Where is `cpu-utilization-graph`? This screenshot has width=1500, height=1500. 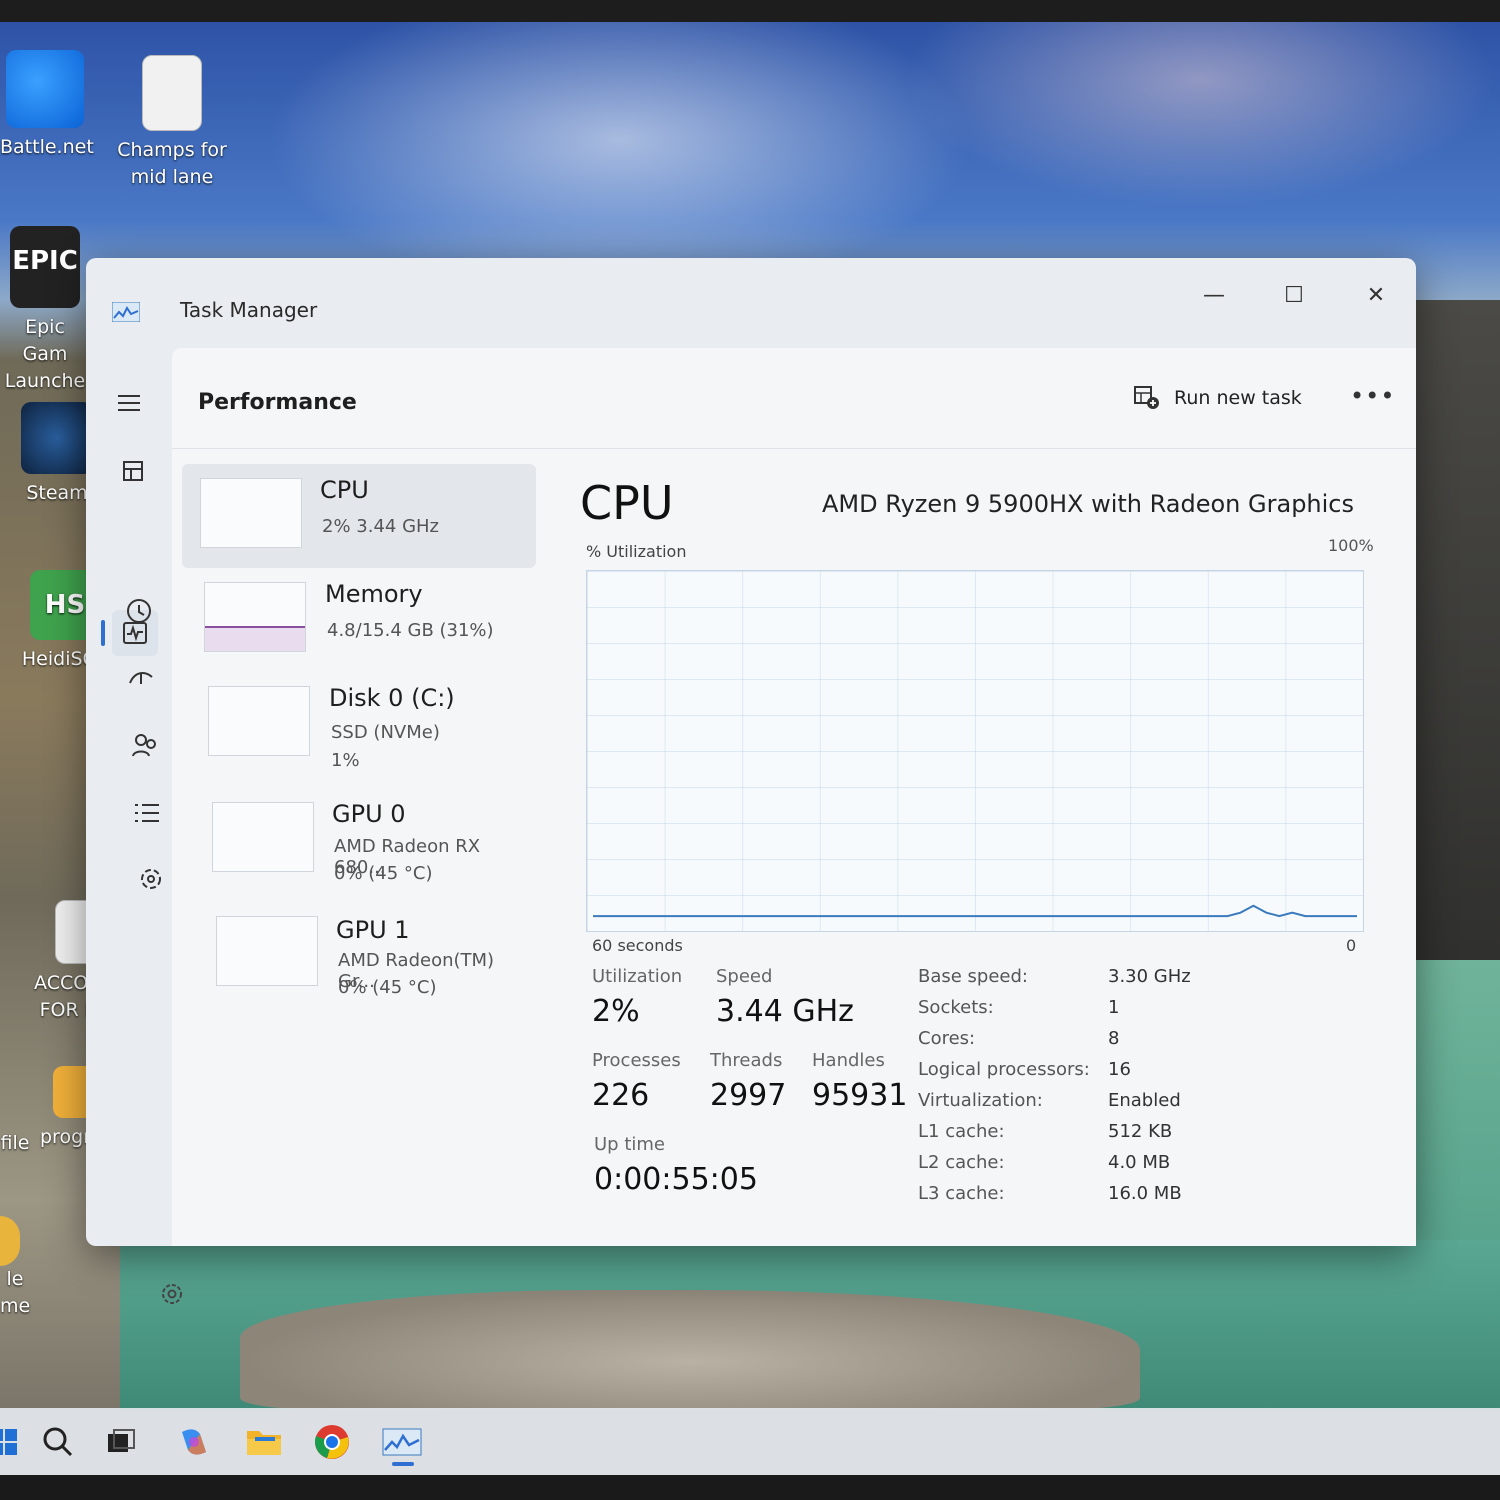
cpu-utilization-graph is located at coordinates (975, 751).